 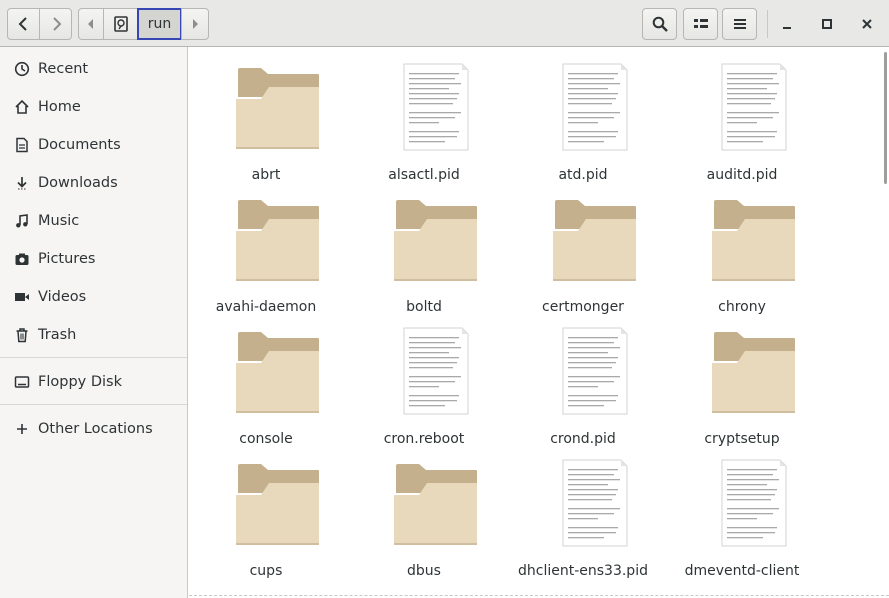 I want to click on path-left-icon, so click(x=90, y=24).